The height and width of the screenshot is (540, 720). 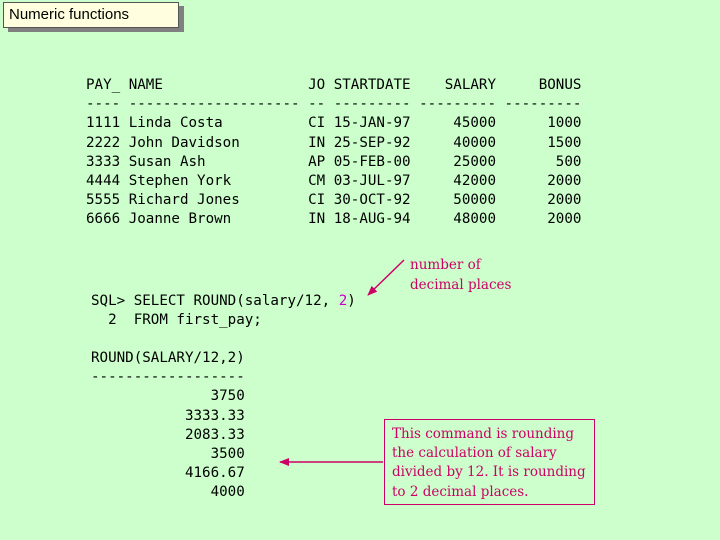 What do you see at coordinates (386, 277) in the screenshot?
I see `arrow-to-decimal-argument` at bounding box center [386, 277].